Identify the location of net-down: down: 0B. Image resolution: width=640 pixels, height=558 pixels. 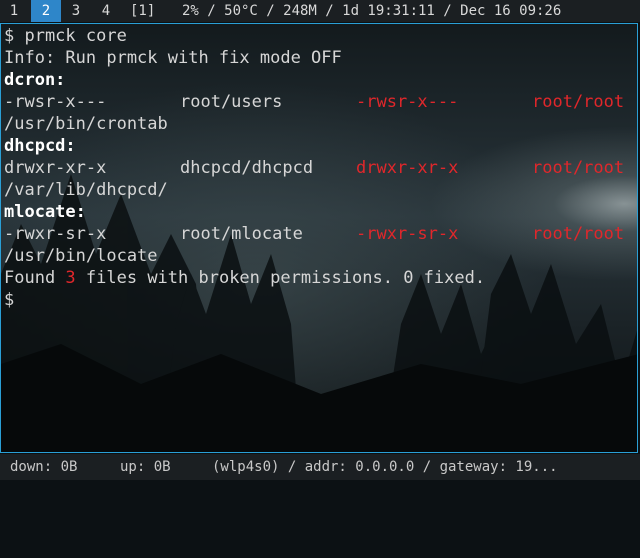
(44, 467).